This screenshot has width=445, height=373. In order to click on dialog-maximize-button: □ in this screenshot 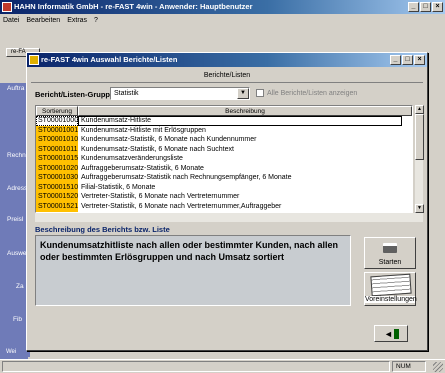, I will do `click(407, 60)`.